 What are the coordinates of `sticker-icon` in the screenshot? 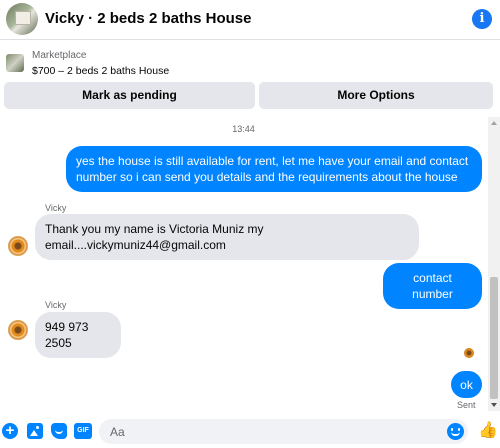 It's located at (59, 431).